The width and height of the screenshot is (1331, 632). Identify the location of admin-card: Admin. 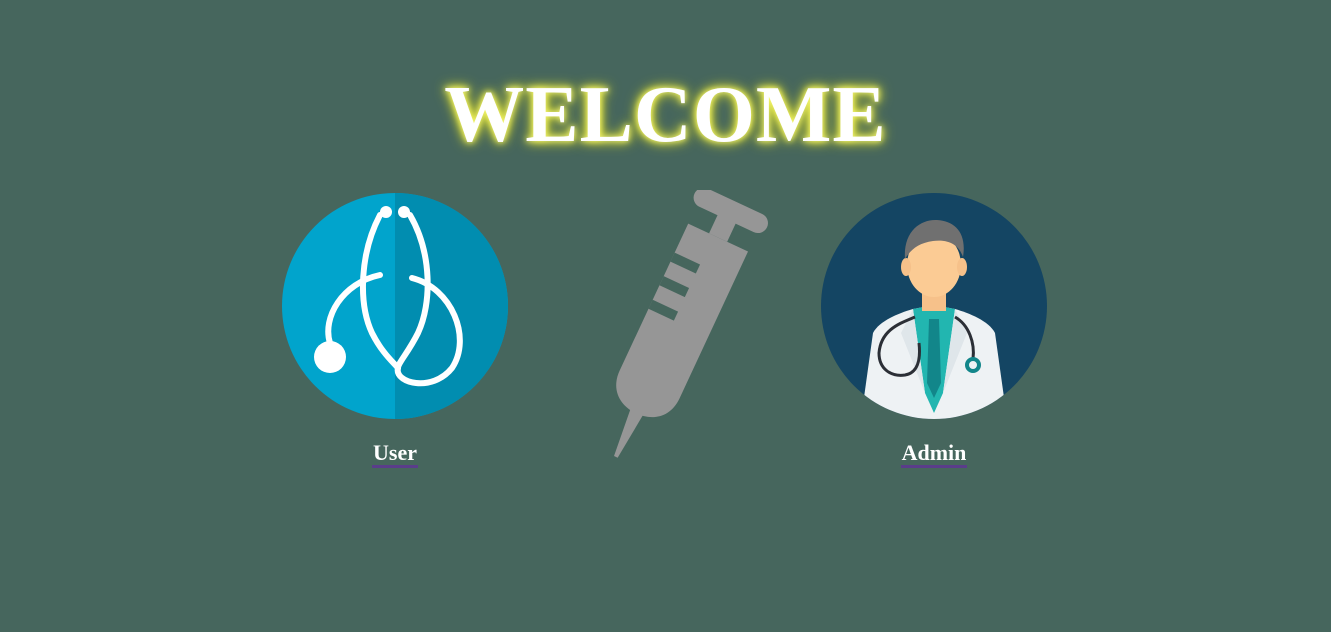
(934, 330).